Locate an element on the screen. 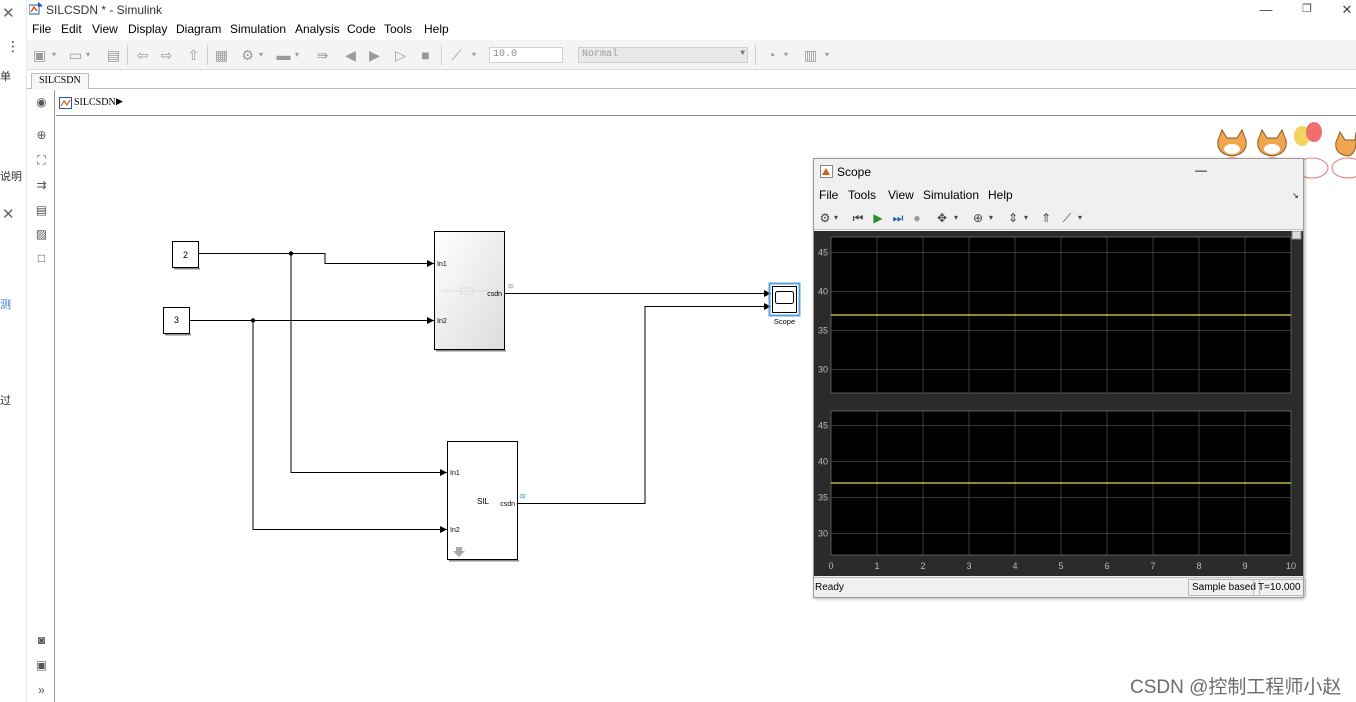 Image resolution: width=1356 pixels, height=702 pixels. up-arrow-icon: ⇧ is located at coordinates (193, 55).